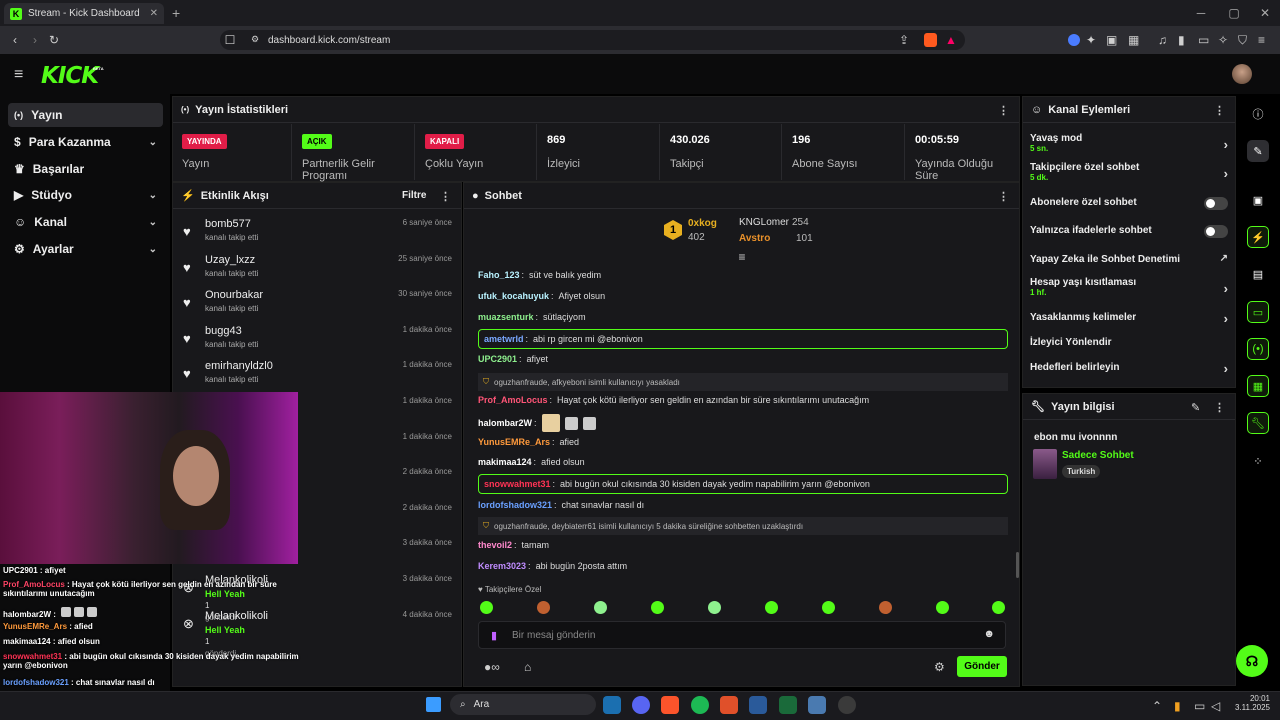 Image resolution: width=1280 pixels, height=720 pixels. What do you see at coordinates (1252, 661) in the screenshot?
I see `support-headset-icon: ☊` at bounding box center [1252, 661].